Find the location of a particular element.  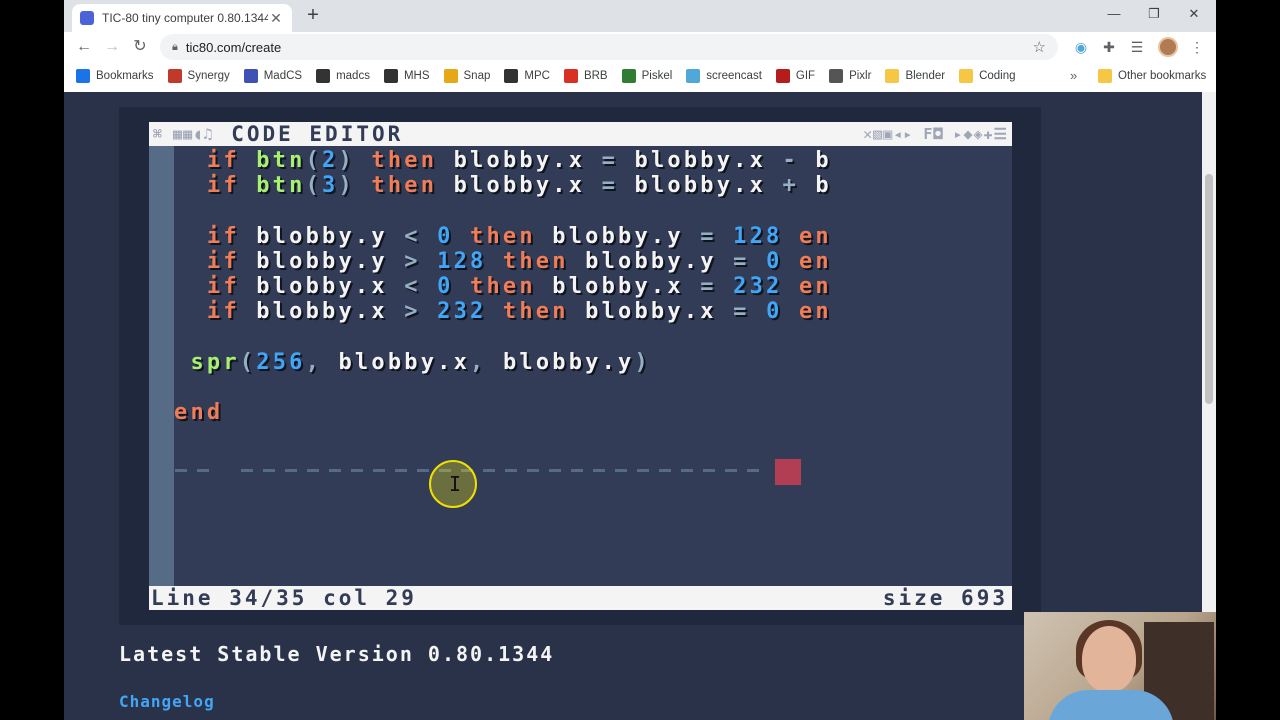

code-line is located at coordinates (593, 387).